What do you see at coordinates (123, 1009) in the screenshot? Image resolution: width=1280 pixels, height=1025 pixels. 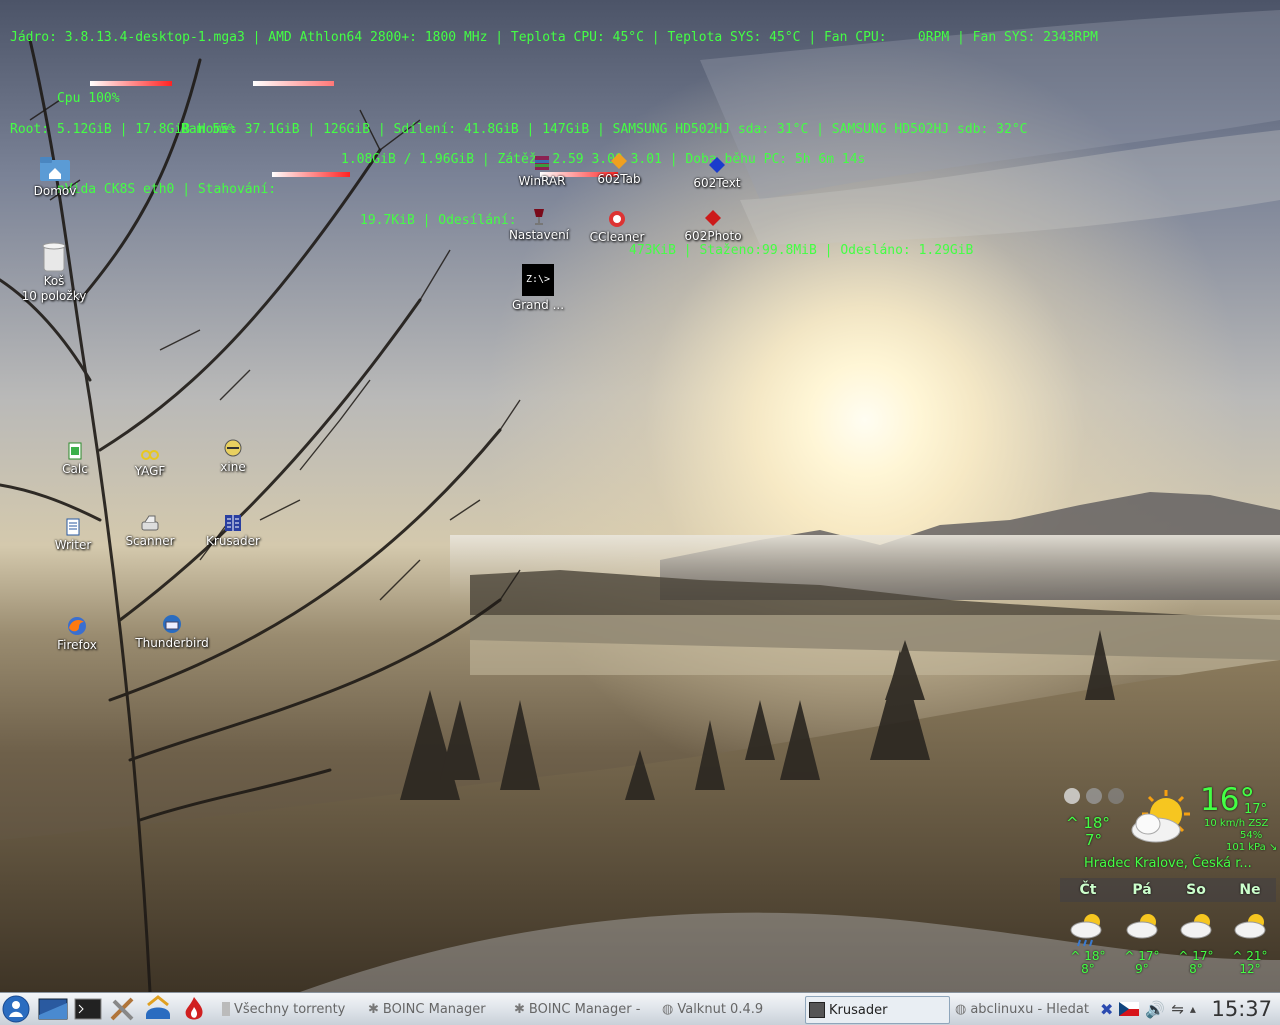 I see `settings-launcher` at bounding box center [123, 1009].